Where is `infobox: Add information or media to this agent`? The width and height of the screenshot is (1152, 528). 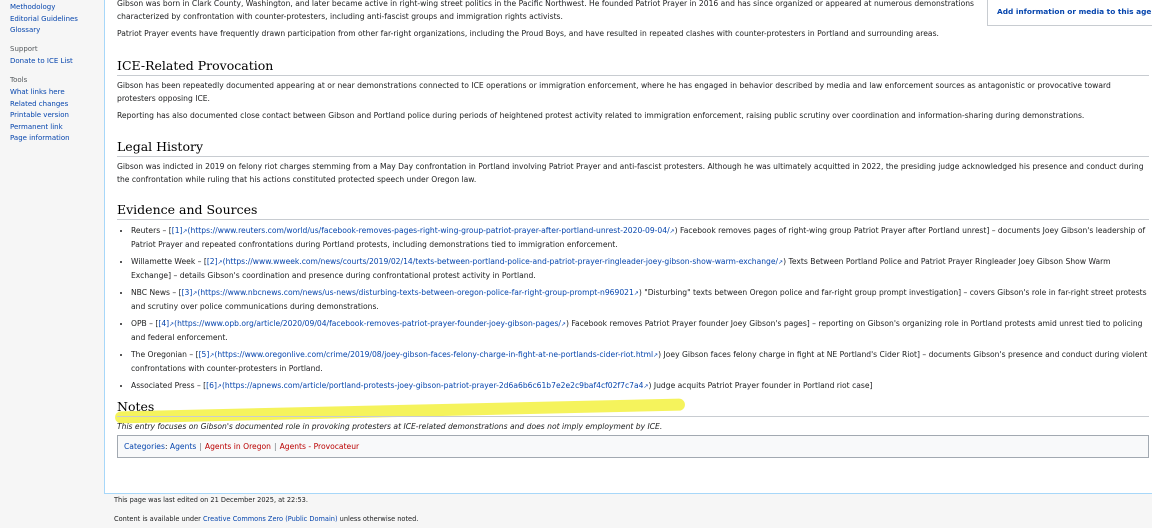 infobox: Add information or media to this agent is located at coordinates (1069, 13).